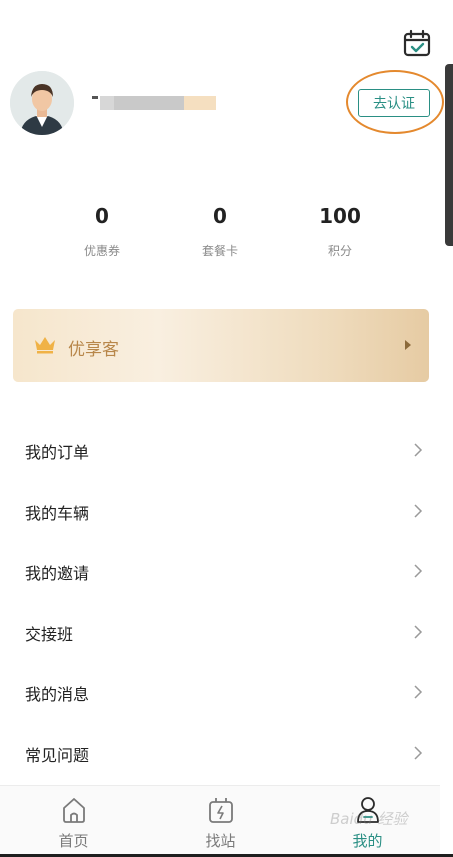  What do you see at coordinates (57, 452) in the screenshot?
I see `menu-item-label: 我的订单` at bounding box center [57, 452].